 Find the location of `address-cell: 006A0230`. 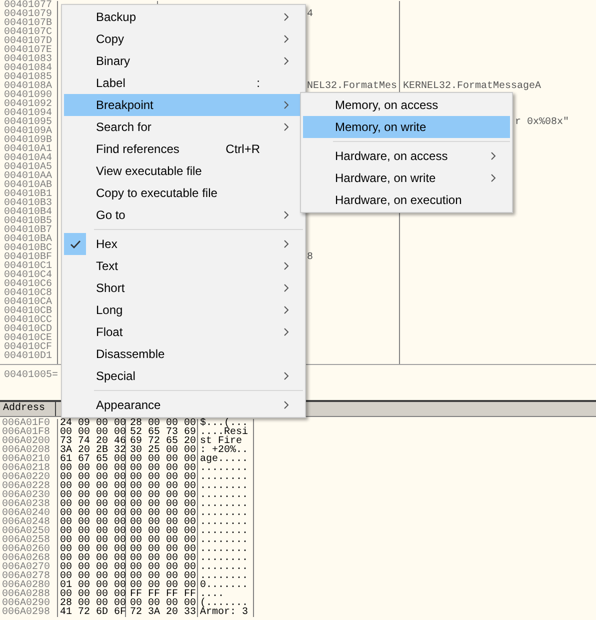

address-cell: 006A0230 is located at coordinates (26, 495).